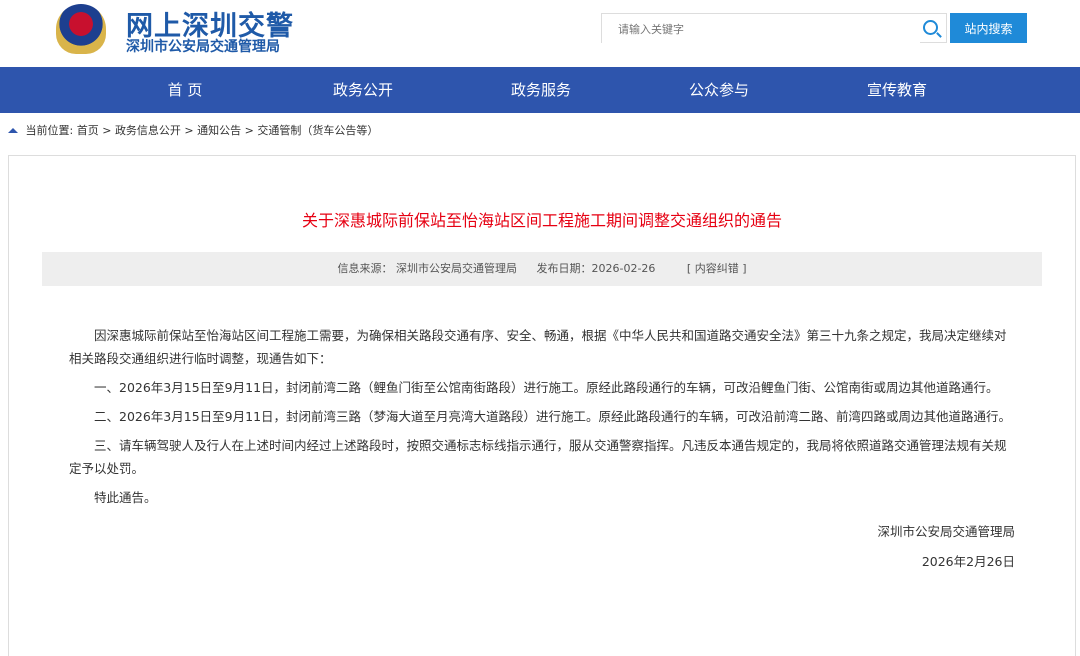 The width and height of the screenshot is (1080, 656). I want to click on breadcrumb-notices: 通知公告, so click(219, 130).